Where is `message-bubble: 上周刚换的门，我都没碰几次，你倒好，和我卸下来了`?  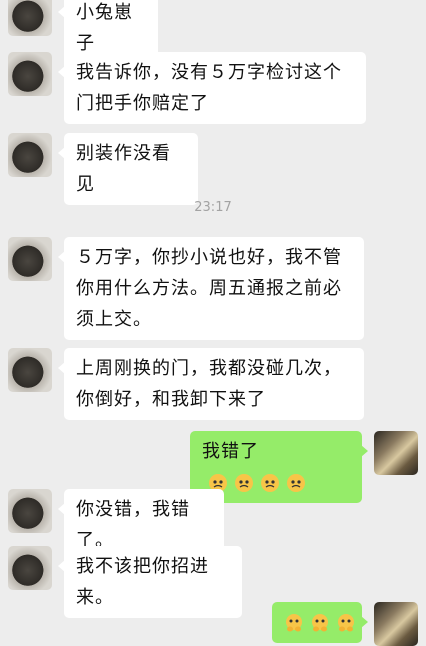 message-bubble: 上周刚换的门，我都没碰几次，你倒好，和我卸下来了 is located at coordinates (211, 384).